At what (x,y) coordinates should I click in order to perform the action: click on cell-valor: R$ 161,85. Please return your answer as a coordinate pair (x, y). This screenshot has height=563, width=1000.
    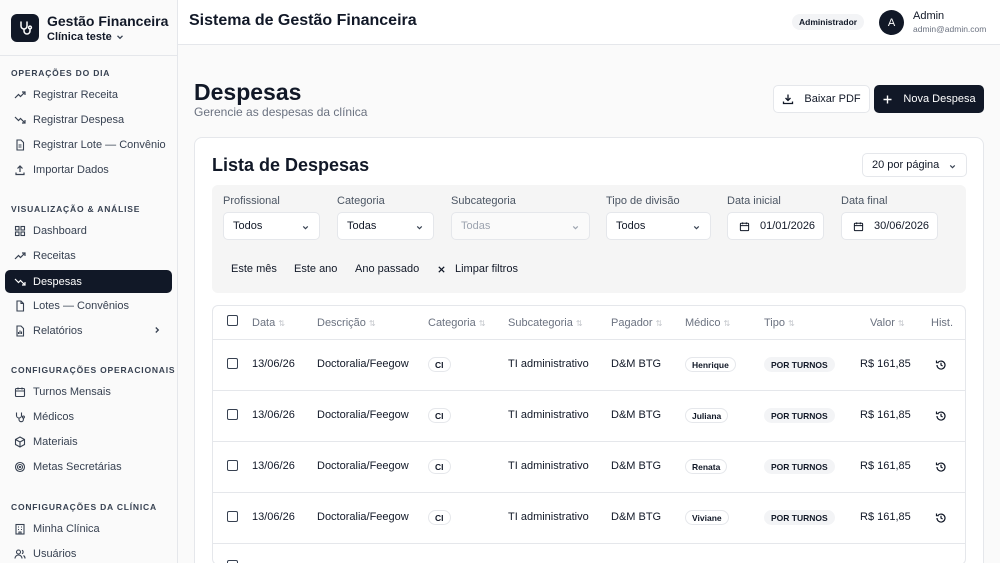
    Looking at the image, I should click on (885, 466).